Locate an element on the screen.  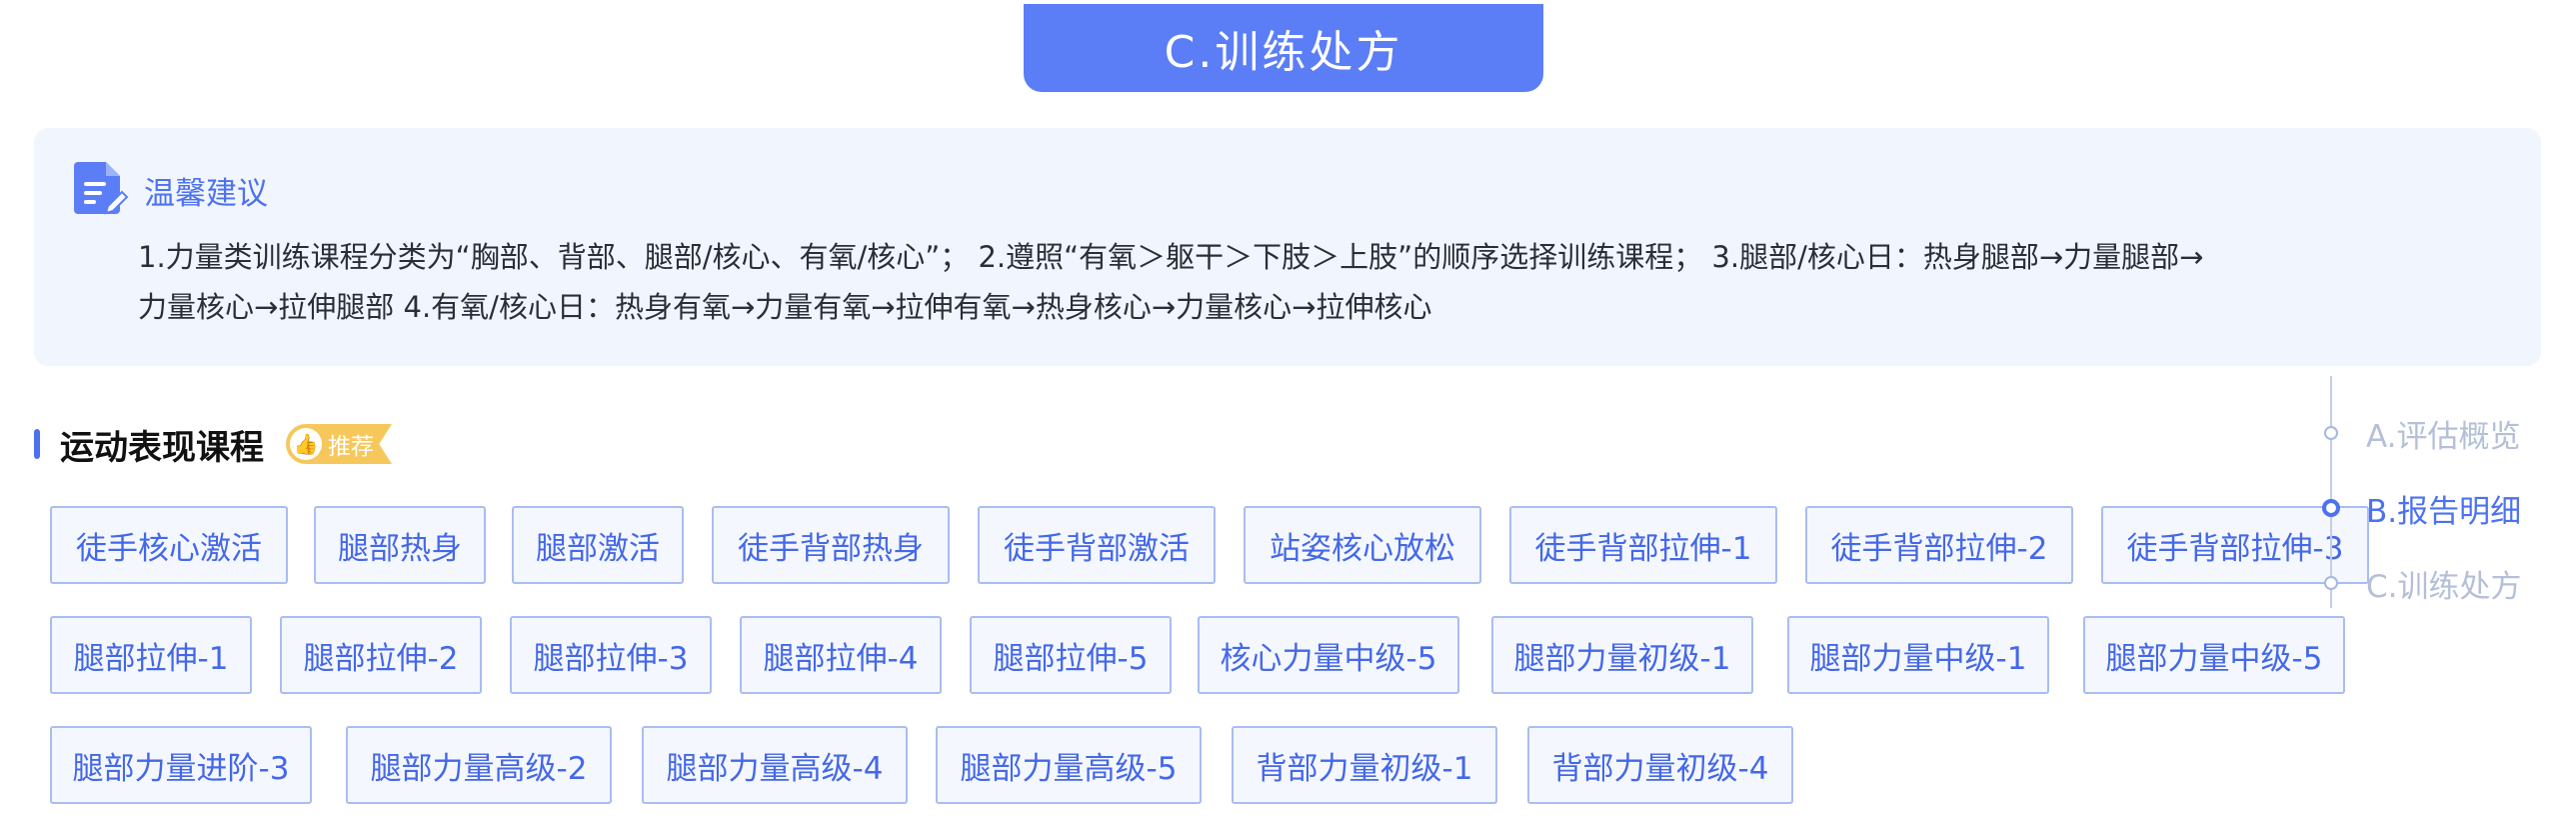
thumbs-up-icon: 👍 is located at coordinates (306, 444).